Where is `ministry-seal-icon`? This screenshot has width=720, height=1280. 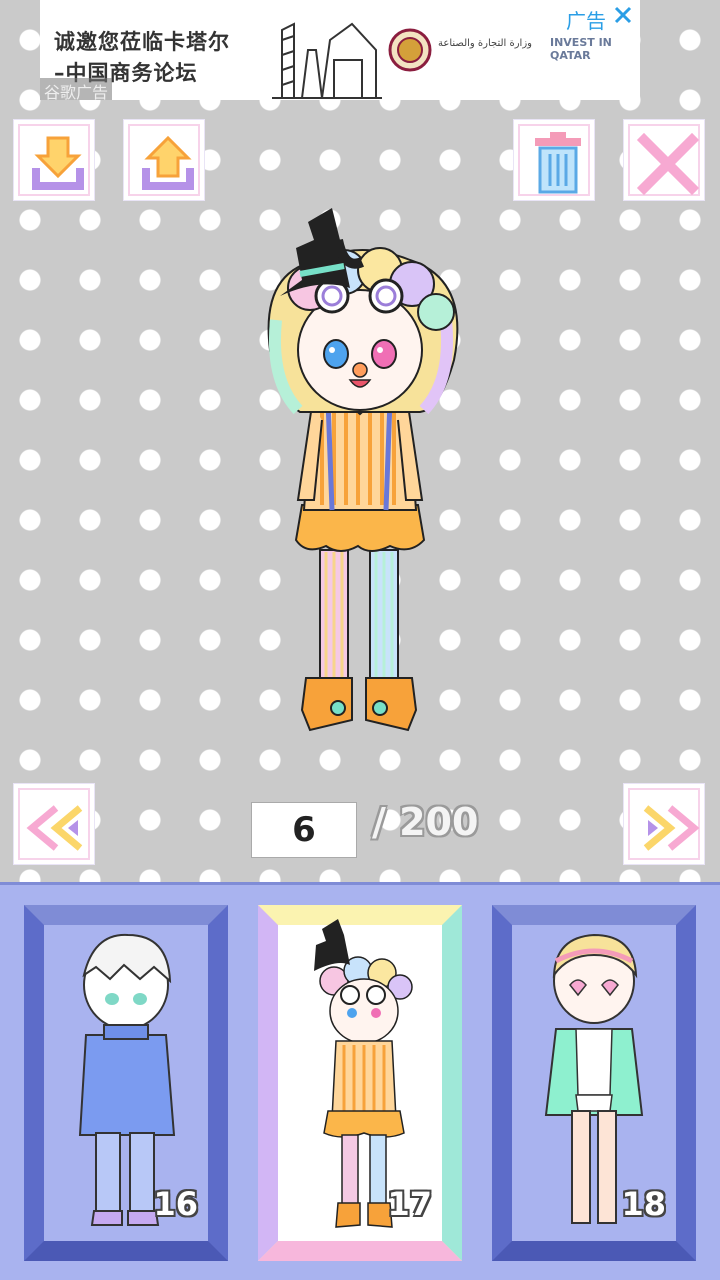 ministry-seal-icon is located at coordinates (410, 50).